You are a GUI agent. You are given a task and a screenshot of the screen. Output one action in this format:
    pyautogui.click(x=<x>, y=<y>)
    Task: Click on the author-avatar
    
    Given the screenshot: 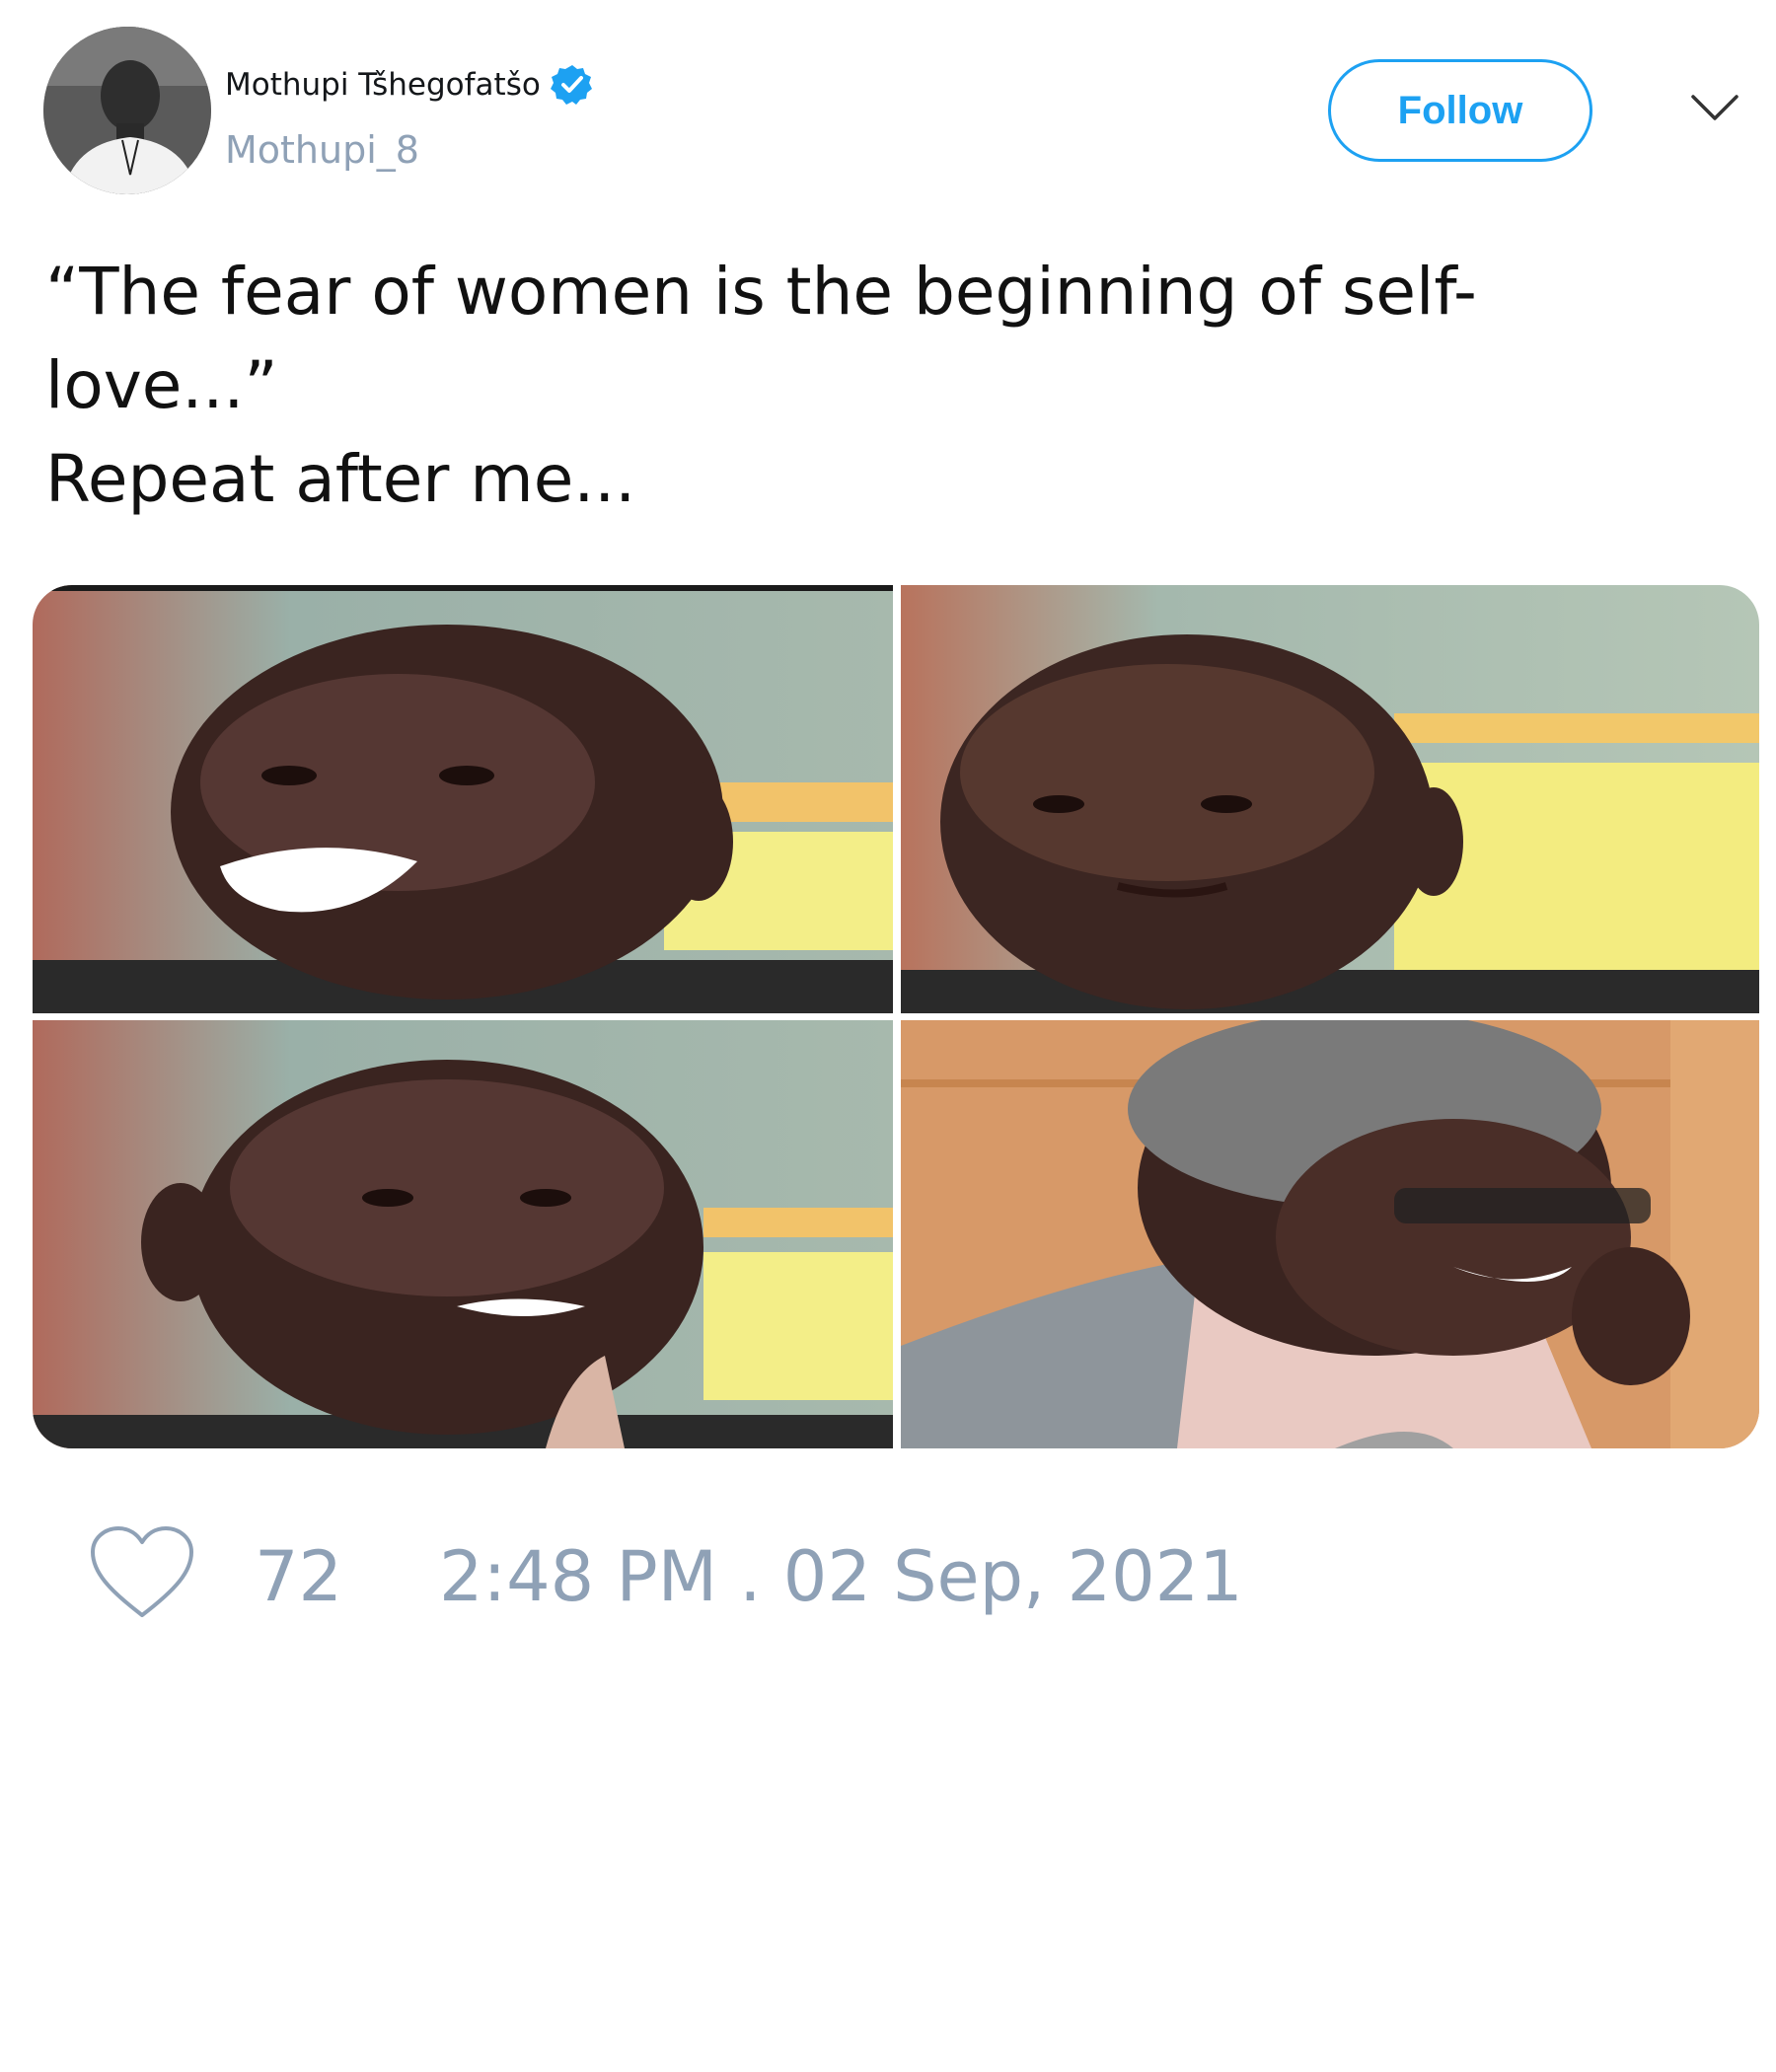 What is the action you would take?
    pyautogui.click(x=127, y=111)
    